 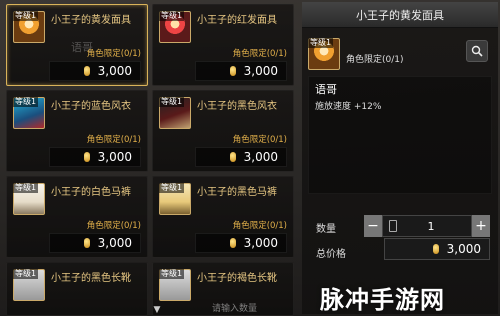 I want to click on item-name: 小王子的蓝色风衣, so click(x=91, y=106).